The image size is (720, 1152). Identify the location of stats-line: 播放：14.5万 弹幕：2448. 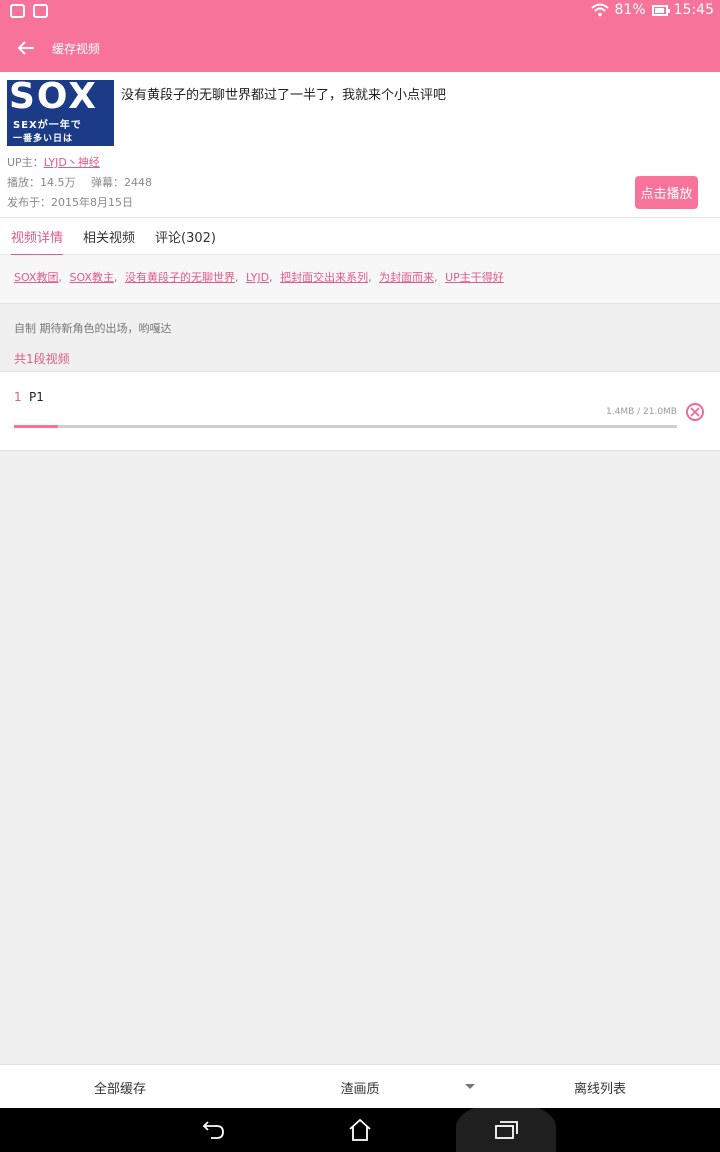
(79, 182).